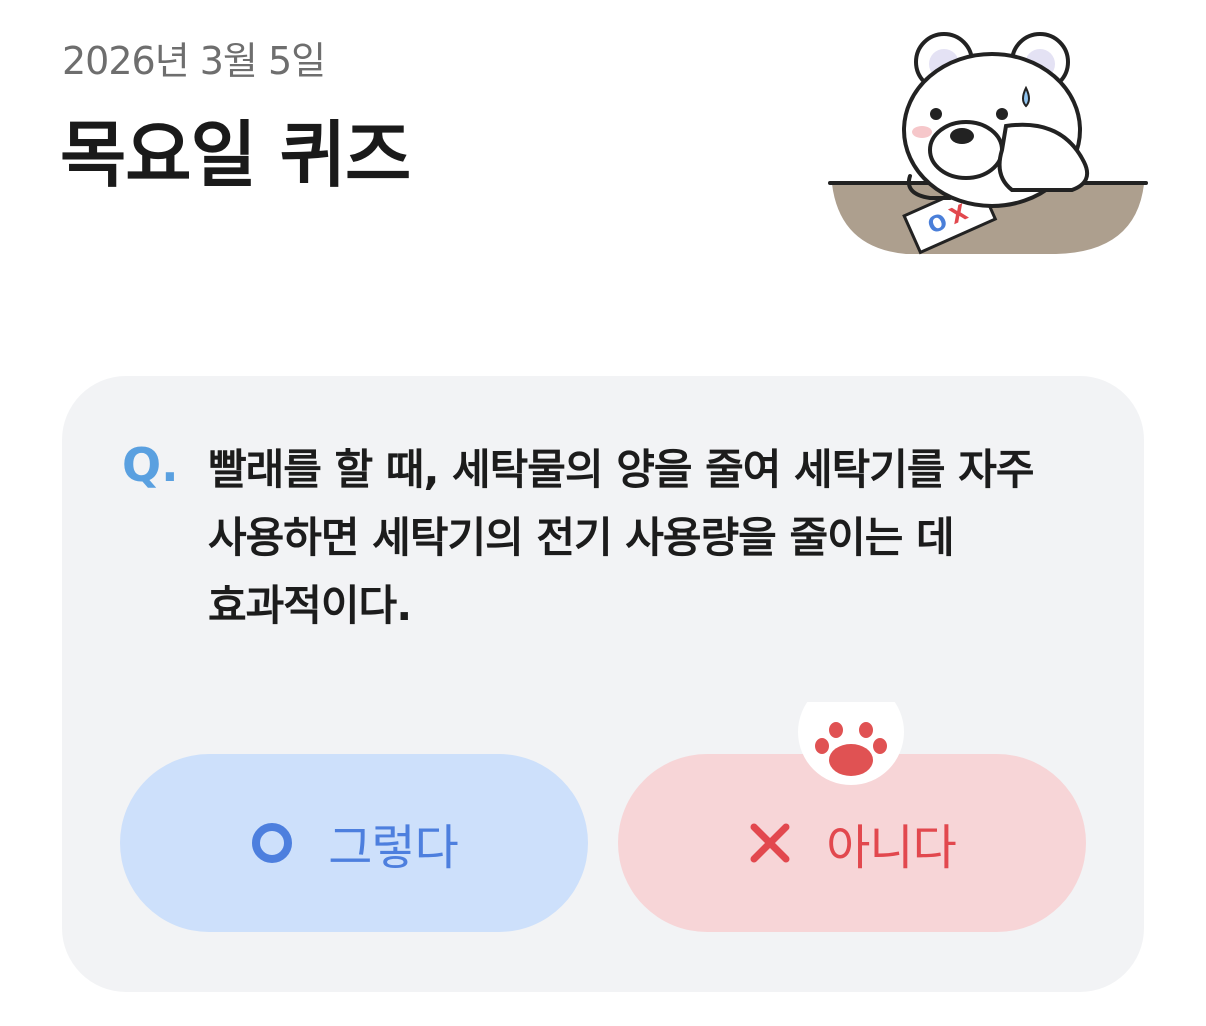 The height and width of the screenshot is (1026, 1206). Describe the element at coordinates (621, 469) in the screenshot. I see `question-line: 빨래를 할 때, 세탁물의 양을 줄여 세탁기를 자주` at that location.